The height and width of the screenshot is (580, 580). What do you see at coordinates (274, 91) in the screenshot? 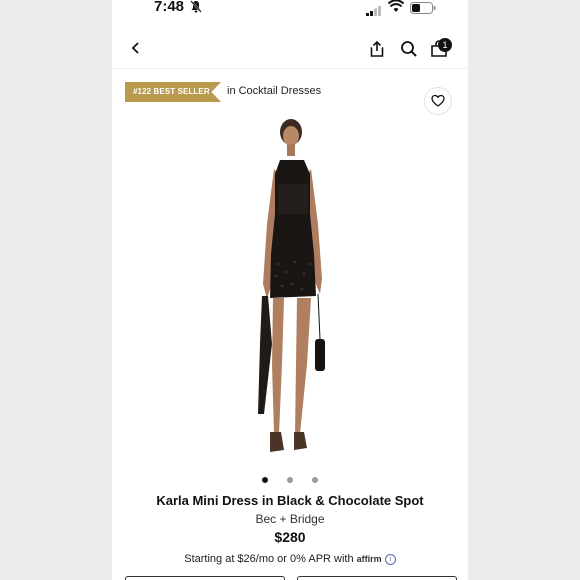
I see `best-seller-category: in Cocktail Dresses` at bounding box center [274, 91].